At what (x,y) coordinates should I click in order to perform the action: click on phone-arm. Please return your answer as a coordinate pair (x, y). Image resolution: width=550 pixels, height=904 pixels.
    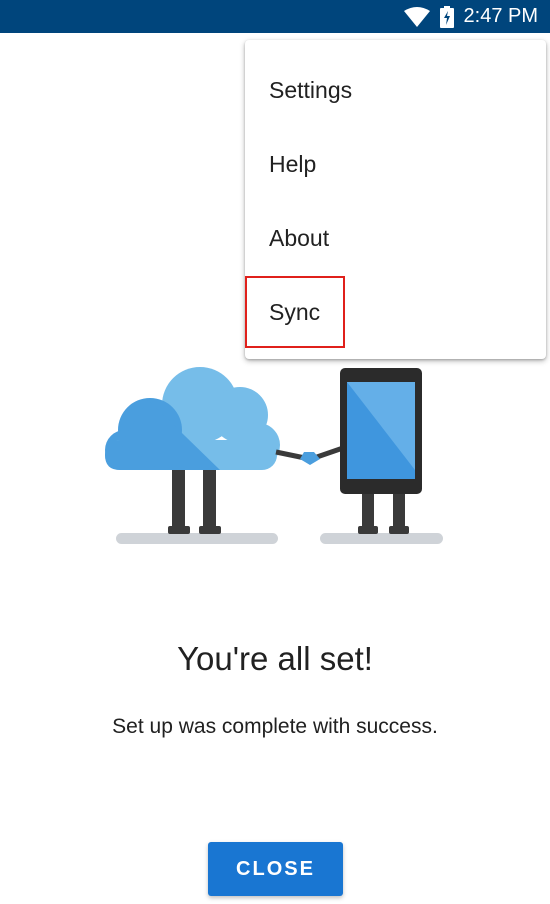
    Looking at the image, I should click on (328, 453).